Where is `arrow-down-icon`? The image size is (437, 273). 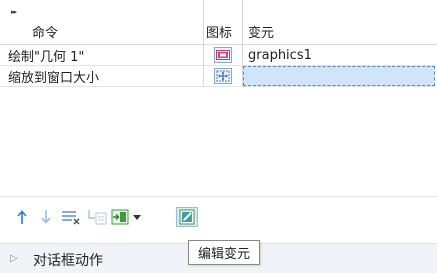 arrow-down-icon is located at coordinates (46, 217).